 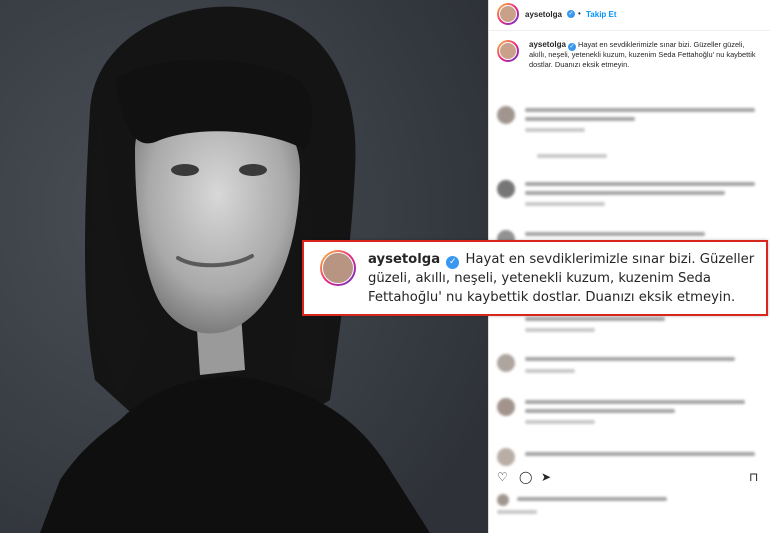 I want to click on callout-avatar, so click(x=338, y=268).